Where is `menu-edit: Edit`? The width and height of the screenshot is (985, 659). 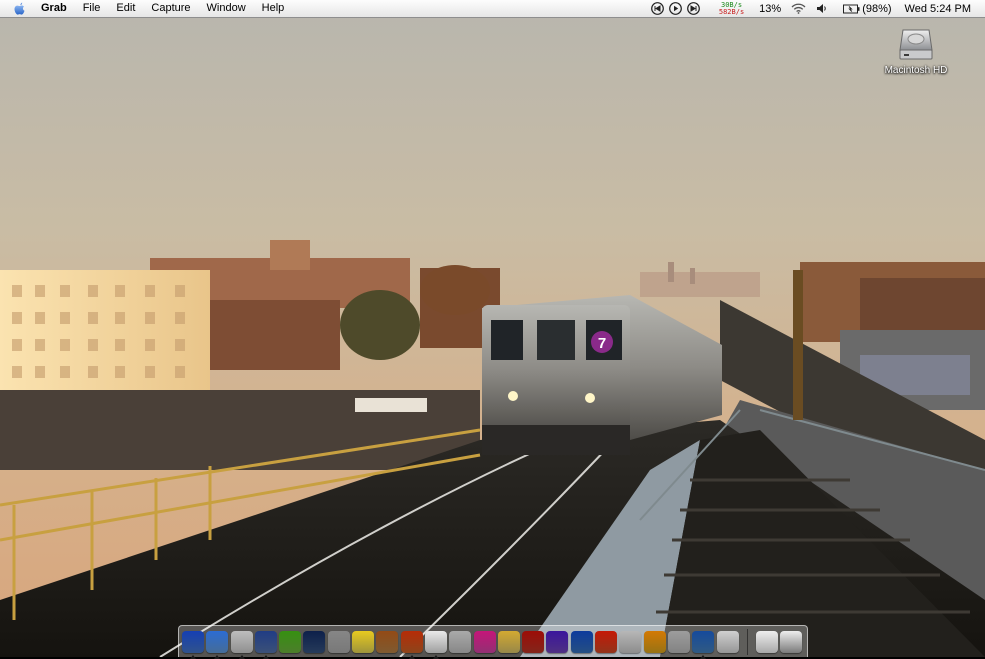
menu-edit: Edit is located at coordinates (125, 8).